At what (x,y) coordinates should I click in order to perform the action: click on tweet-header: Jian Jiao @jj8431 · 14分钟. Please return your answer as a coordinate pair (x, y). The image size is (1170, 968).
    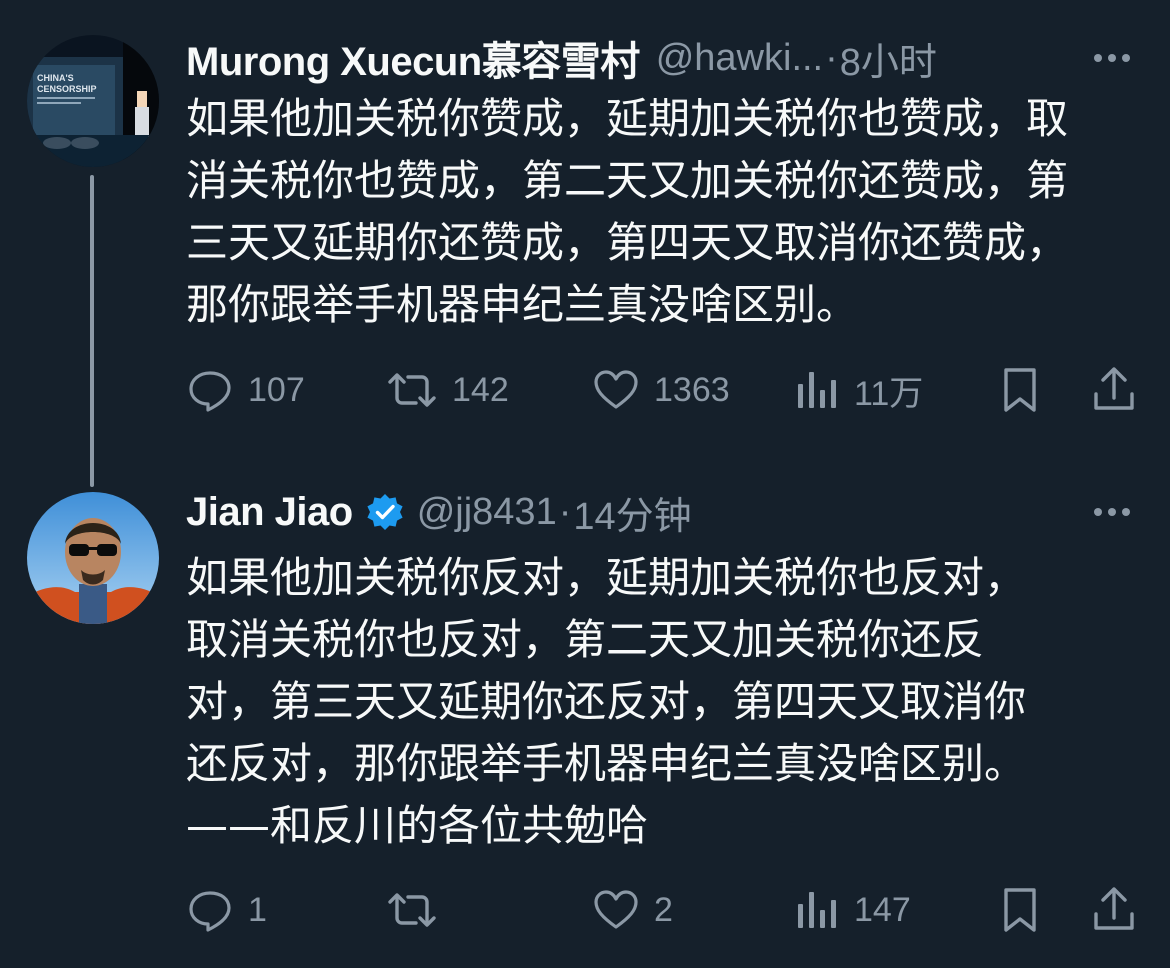
    Looking at the image, I should click on (666, 512).